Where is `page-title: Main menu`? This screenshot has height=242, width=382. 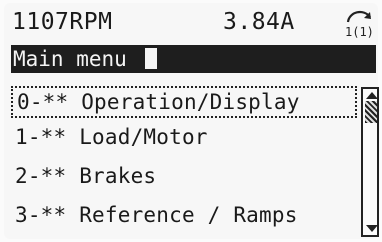
page-title: Main menu is located at coordinates (70, 59).